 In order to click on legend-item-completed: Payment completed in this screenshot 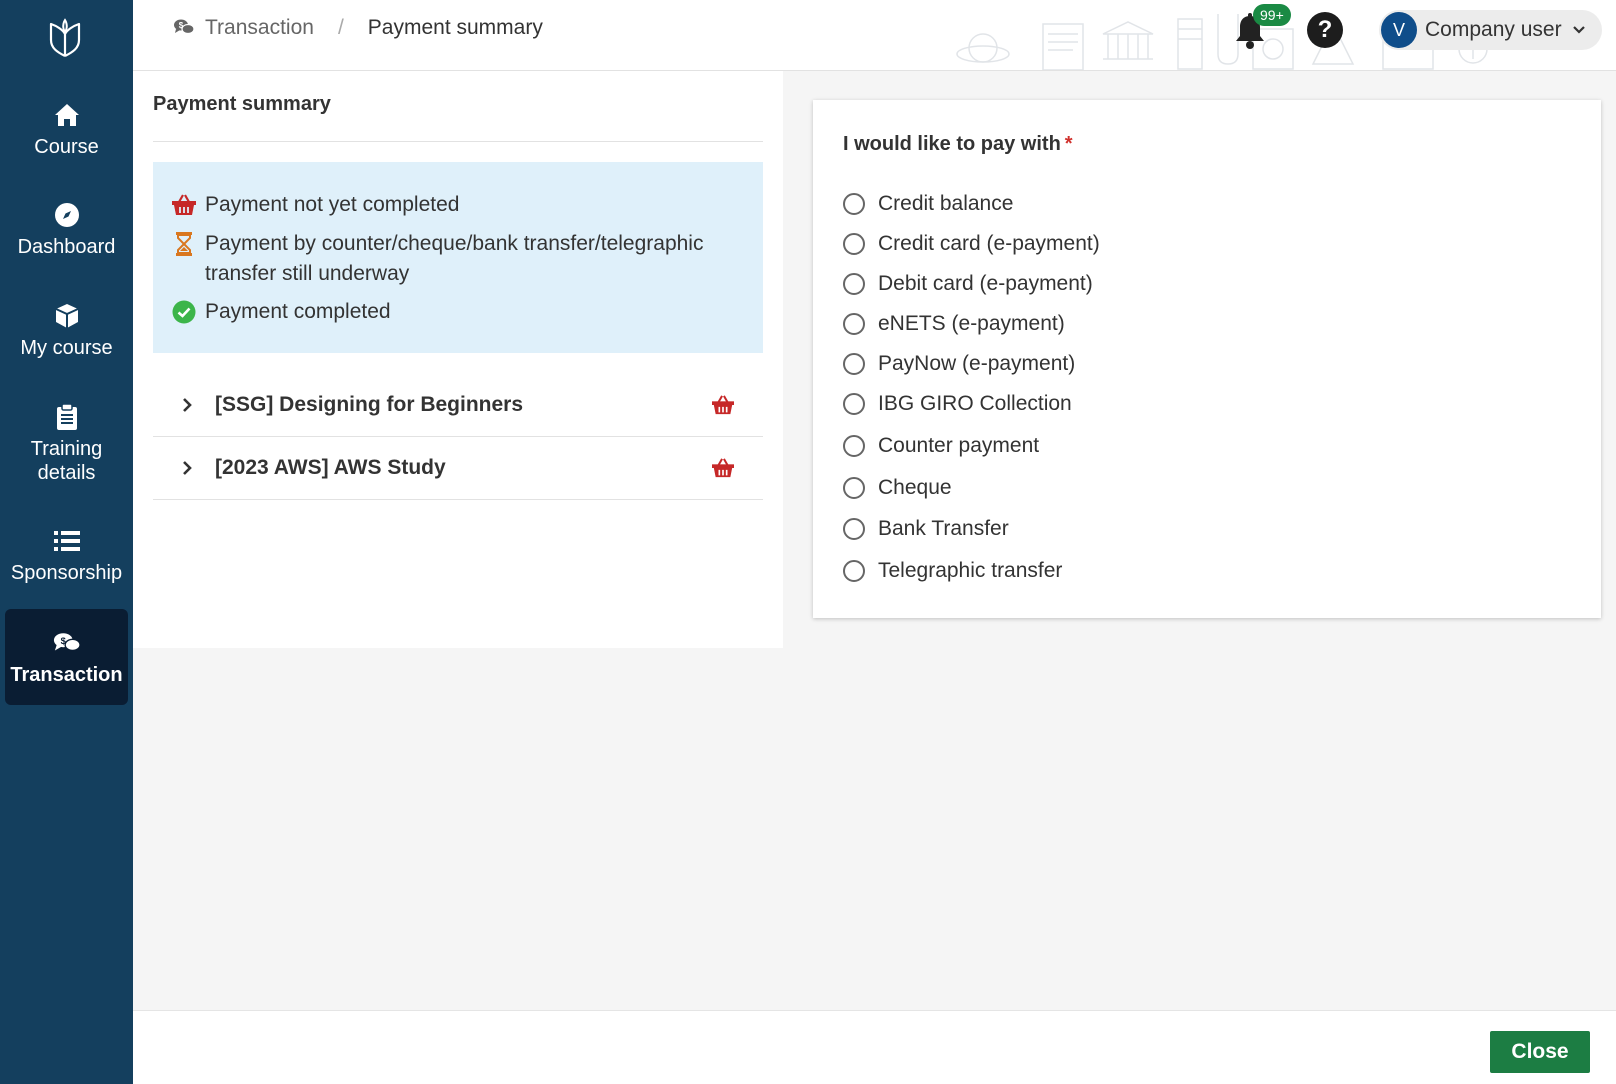, I will do `click(281, 312)`.